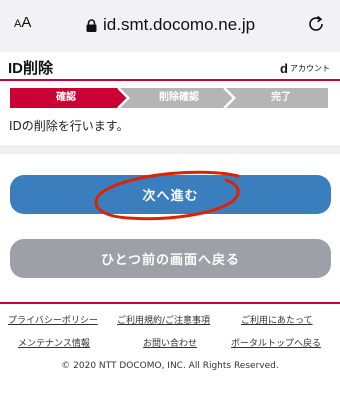 This screenshot has height=416, width=340. I want to click on d-account-logo: d アカウント, so click(305, 68).